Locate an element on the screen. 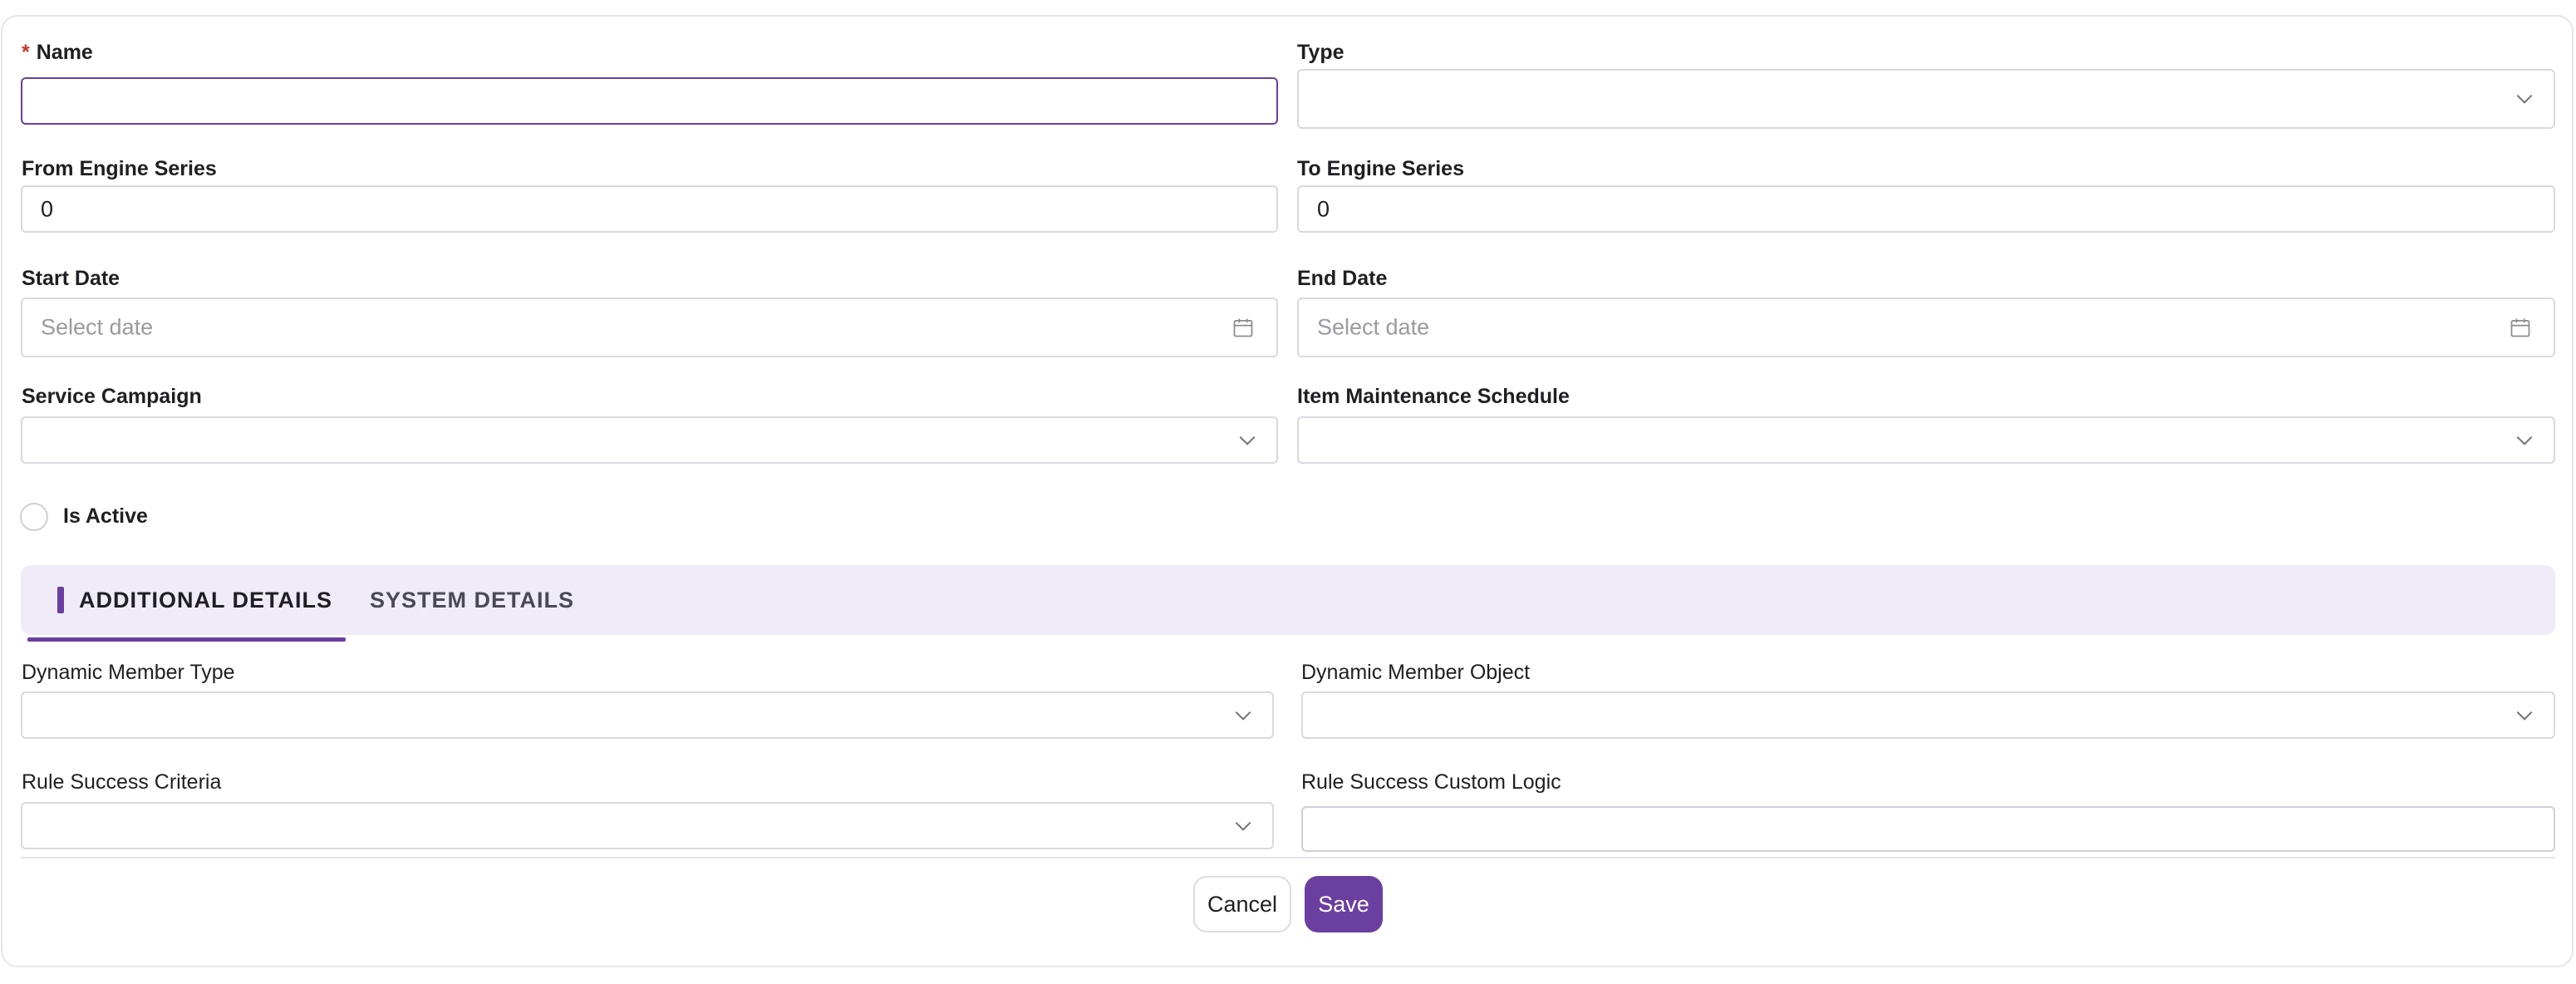 The image size is (2576, 984). footer-divider is located at coordinates (1288, 858).